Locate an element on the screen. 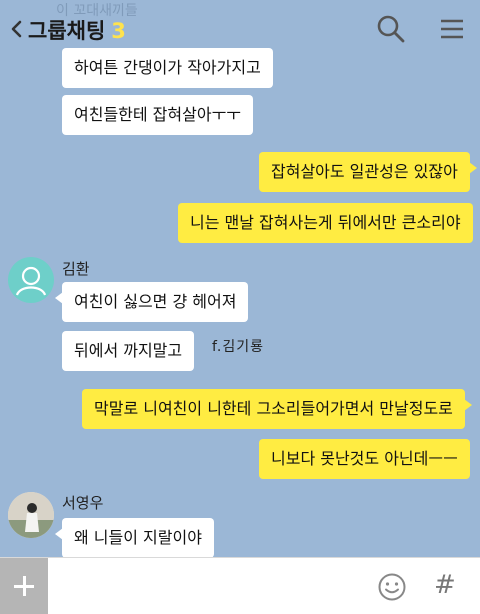 The width and height of the screenshot is (480, 614). chat-title-text: 그룹채팅 is located at coordinates (67, 31).